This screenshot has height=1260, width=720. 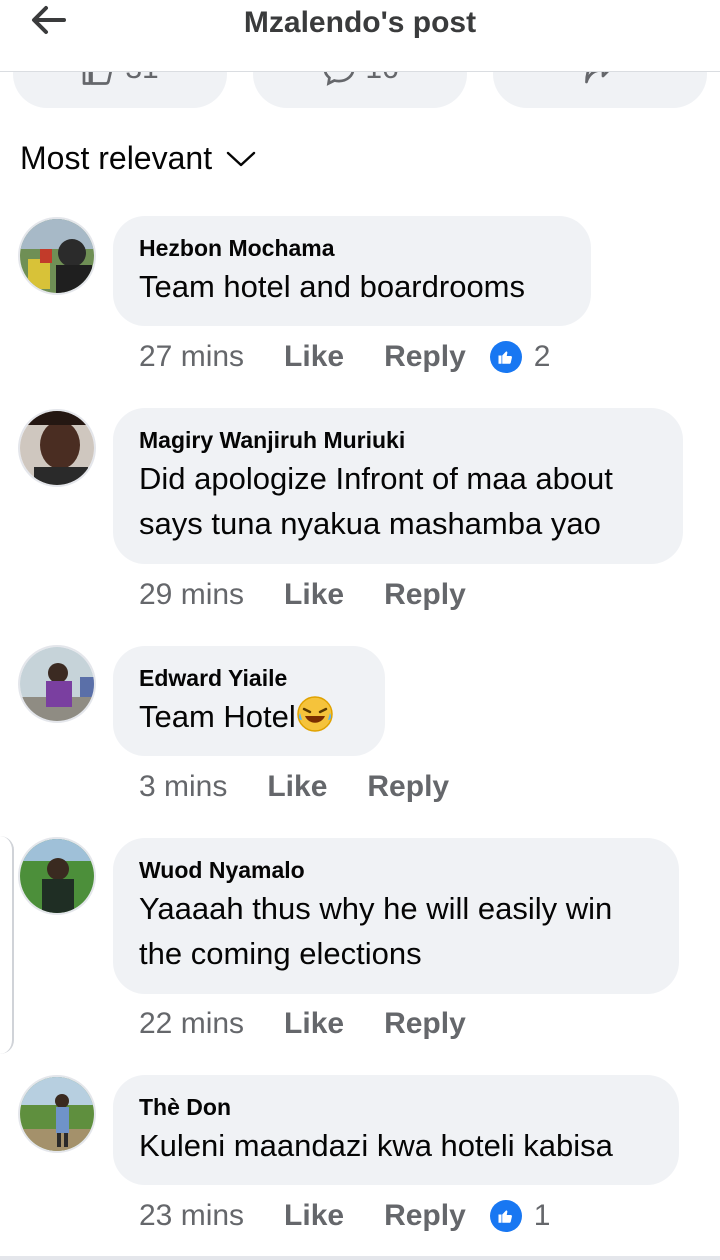 What do you see at coordinates (192, 594) in the screenshot?
I see `comment-time: 29 mins` at bounding box center [192, 594].